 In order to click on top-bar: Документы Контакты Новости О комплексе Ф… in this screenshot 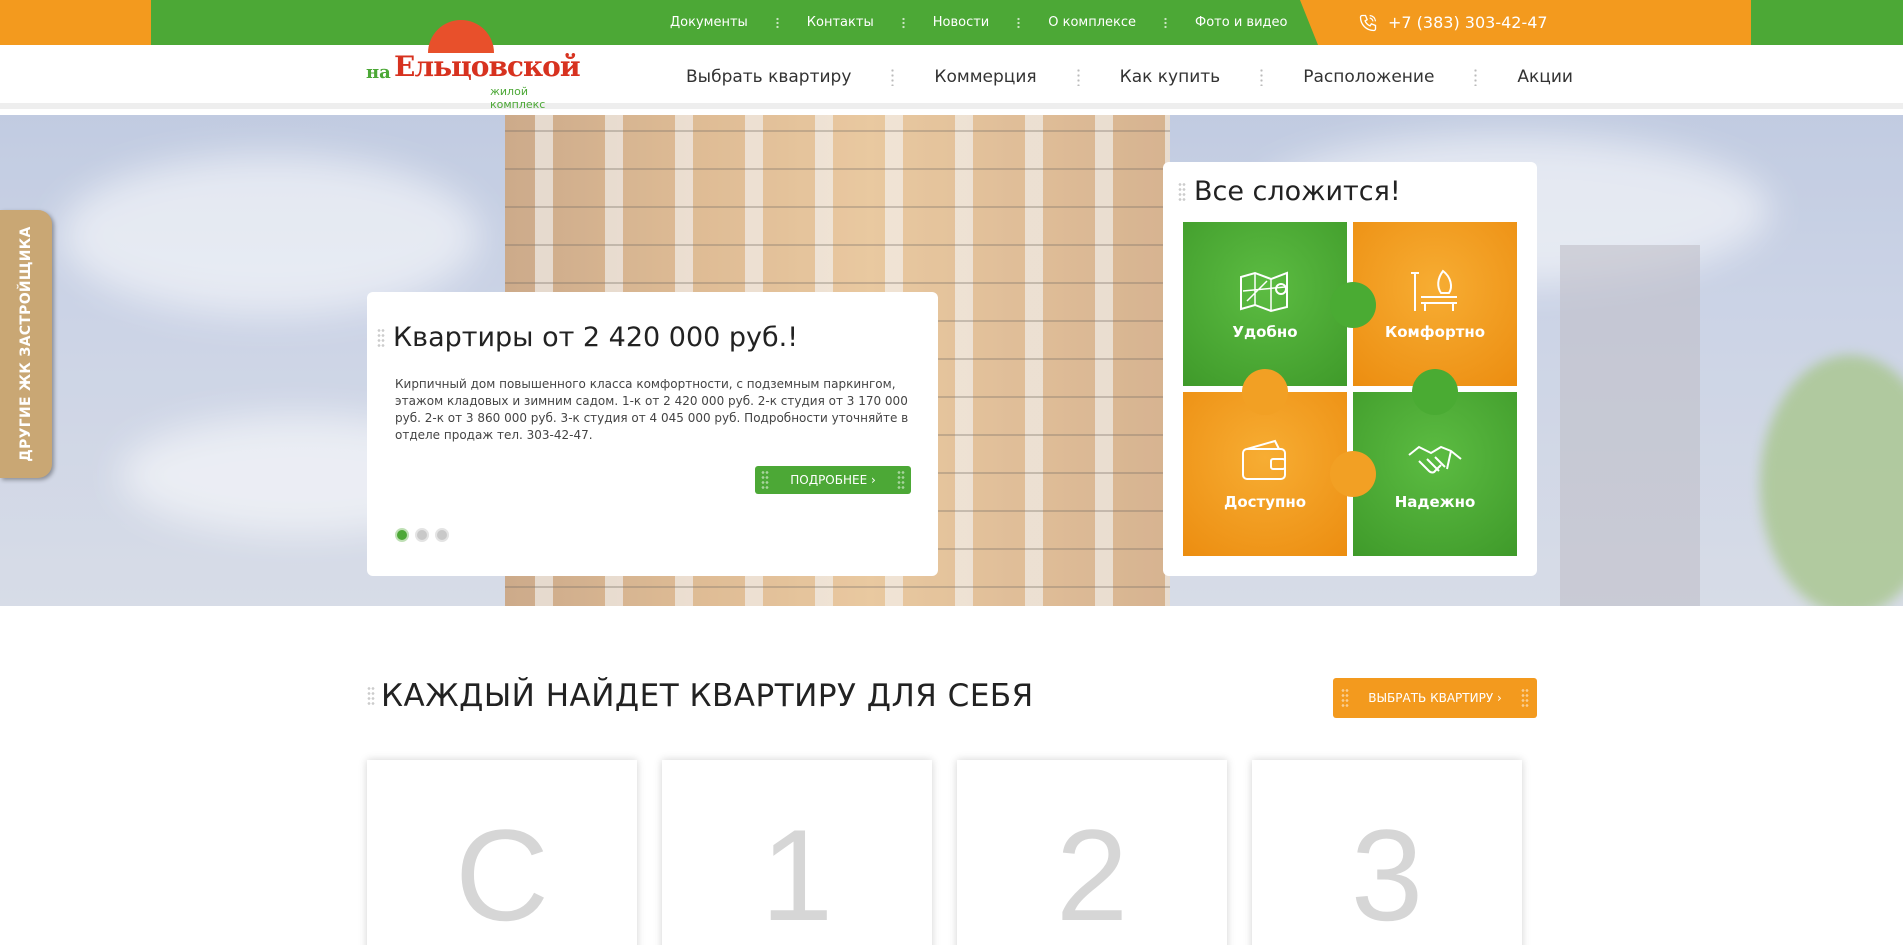, I will do `click(951, 22)`.